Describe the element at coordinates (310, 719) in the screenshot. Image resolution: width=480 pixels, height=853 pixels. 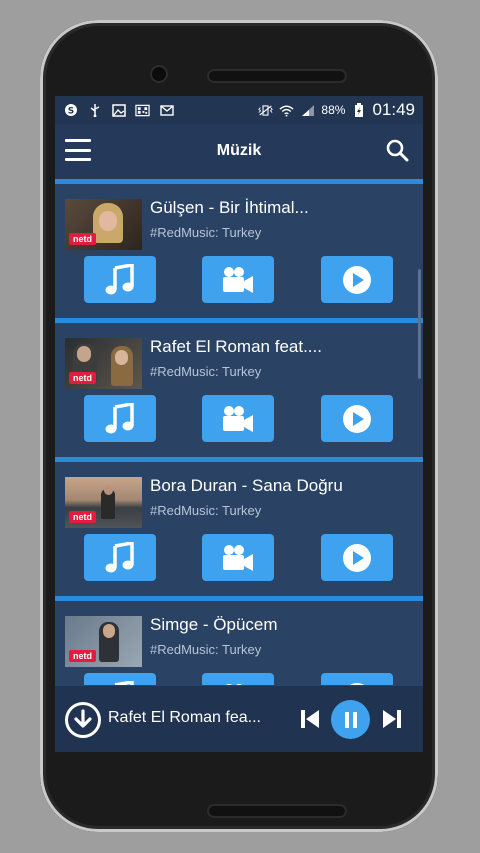
I see `previous-track-icon` at that location.